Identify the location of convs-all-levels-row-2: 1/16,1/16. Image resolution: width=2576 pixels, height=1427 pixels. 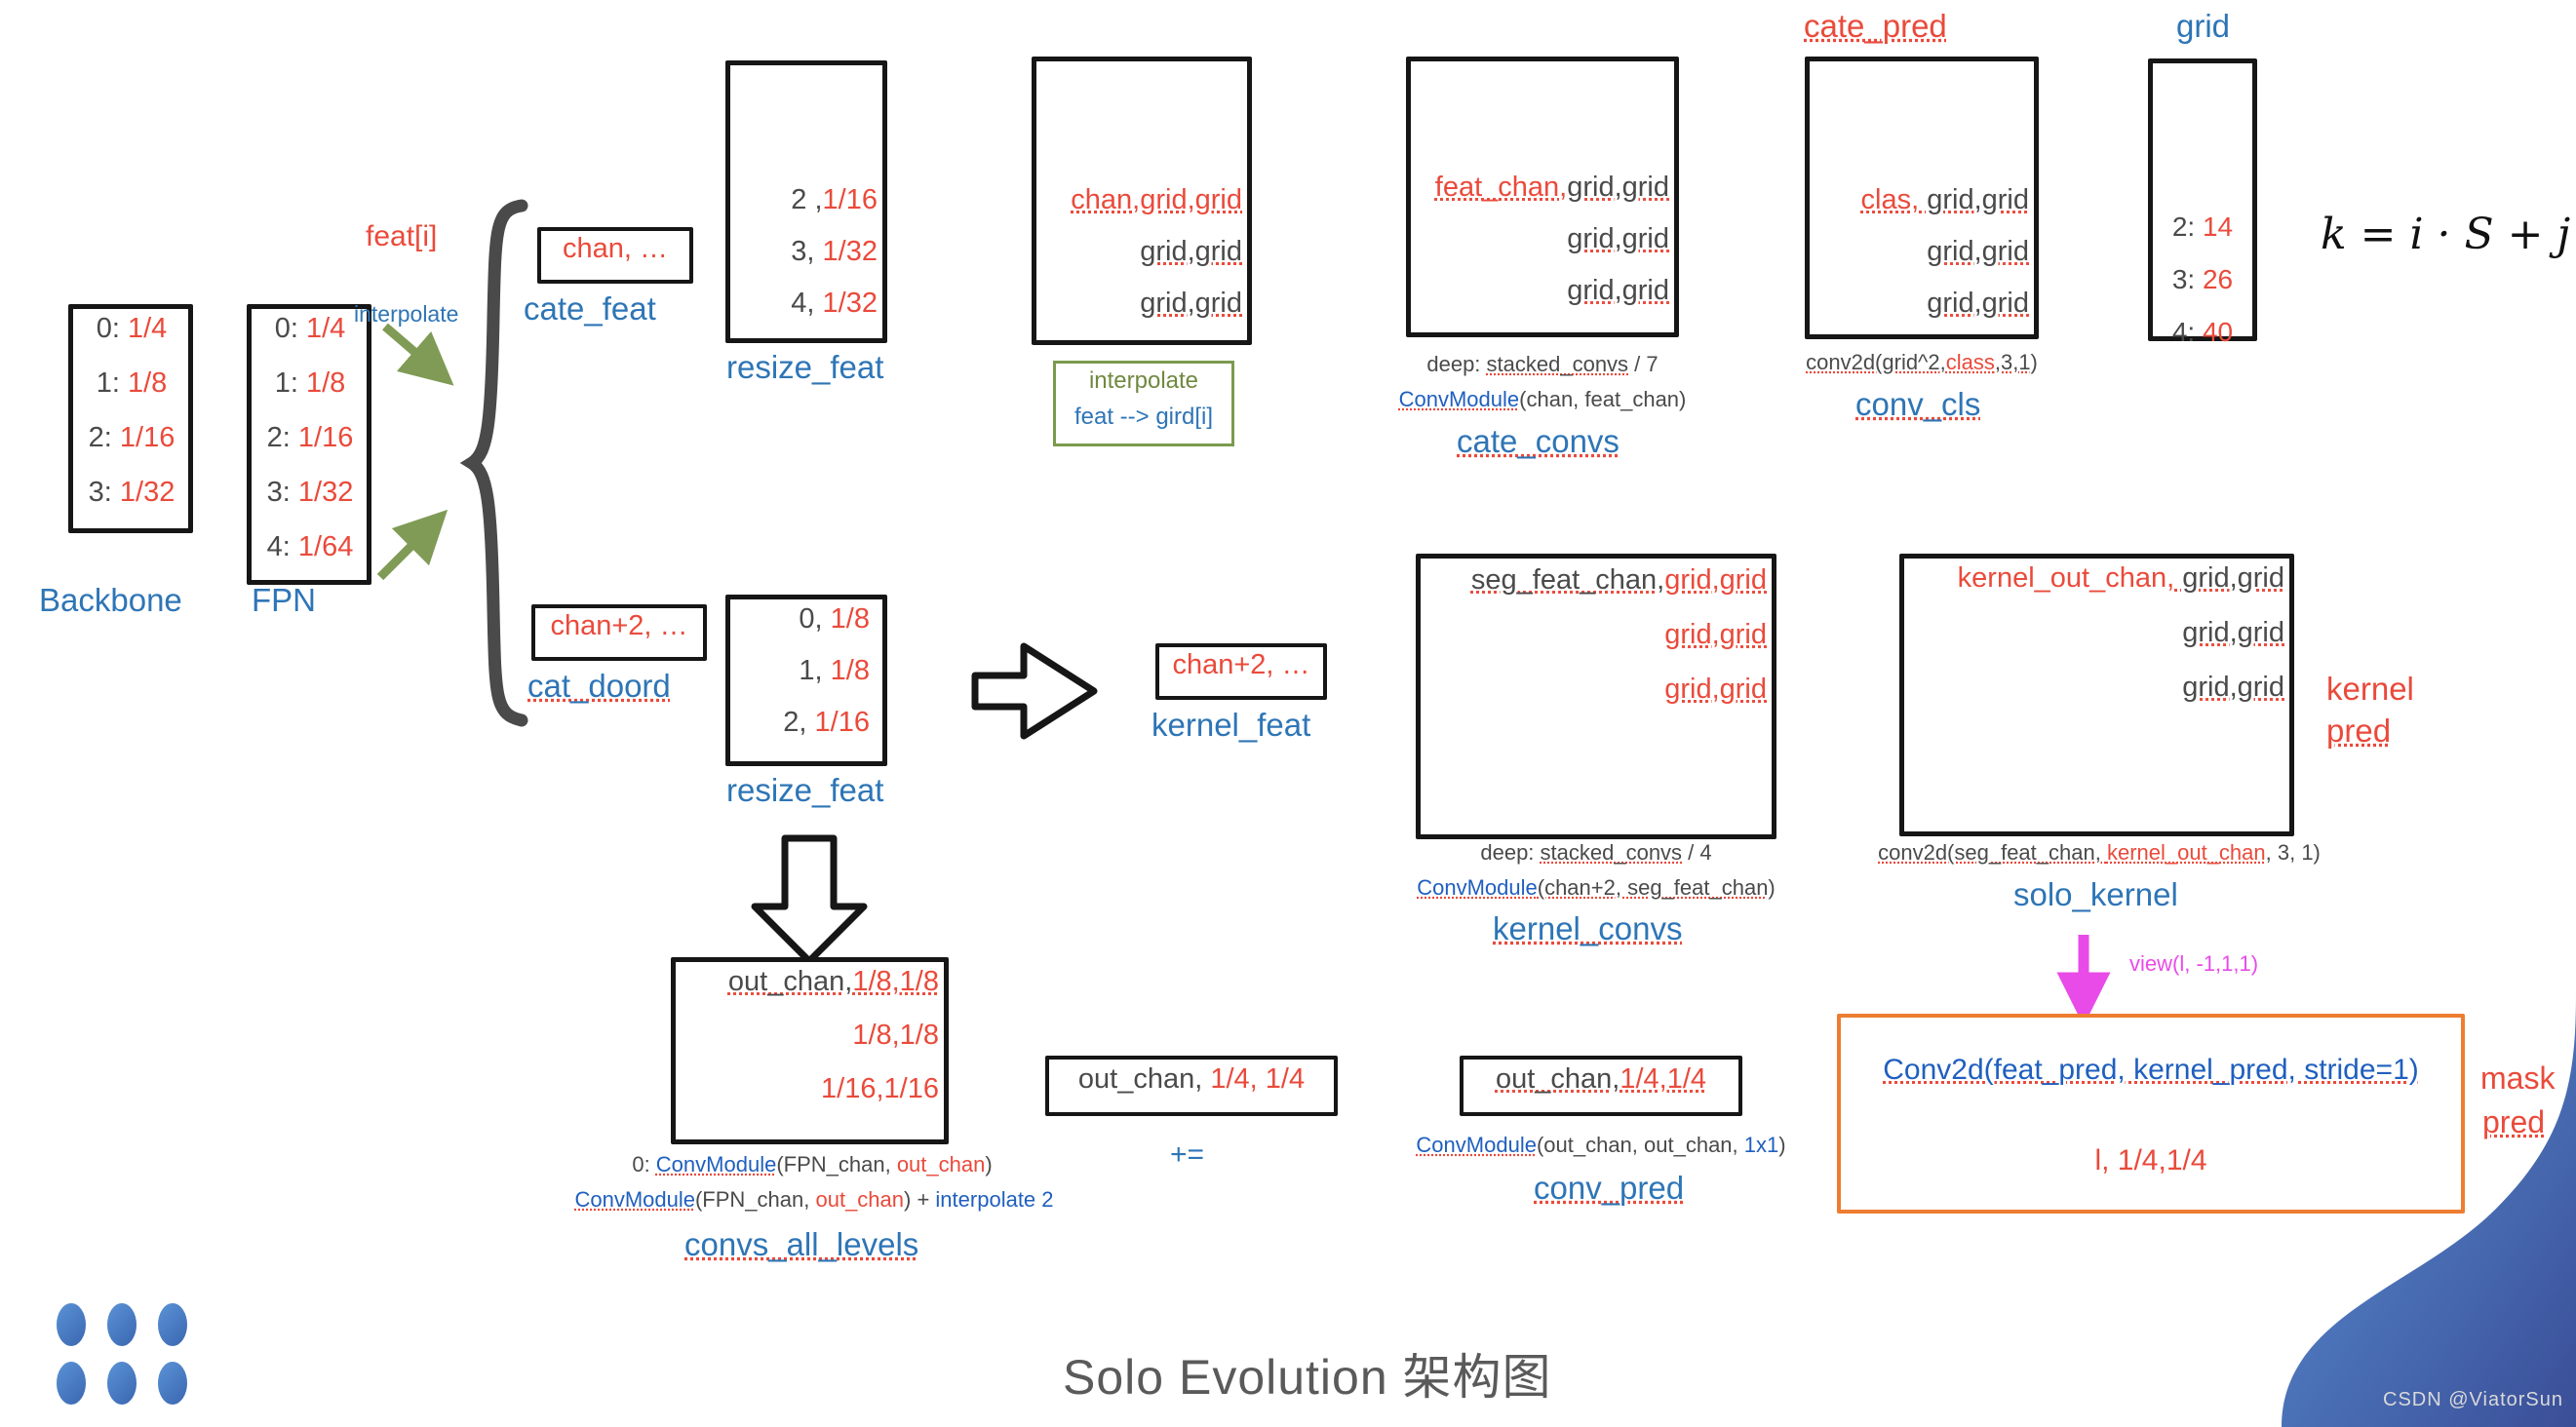
(880, 1088).